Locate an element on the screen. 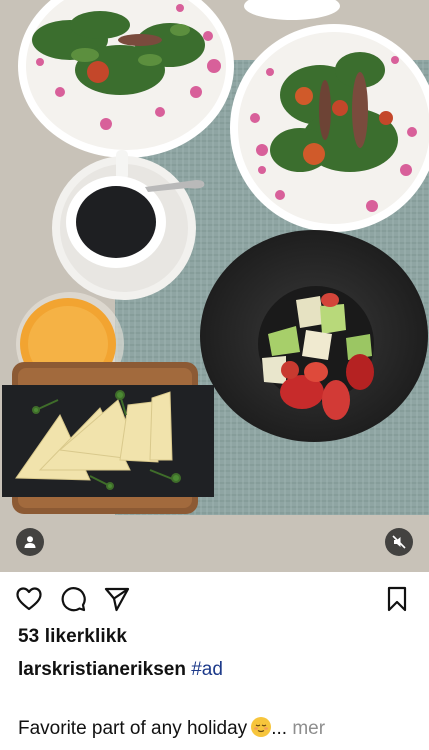  comment-icon is located at coordinates (73, 599).